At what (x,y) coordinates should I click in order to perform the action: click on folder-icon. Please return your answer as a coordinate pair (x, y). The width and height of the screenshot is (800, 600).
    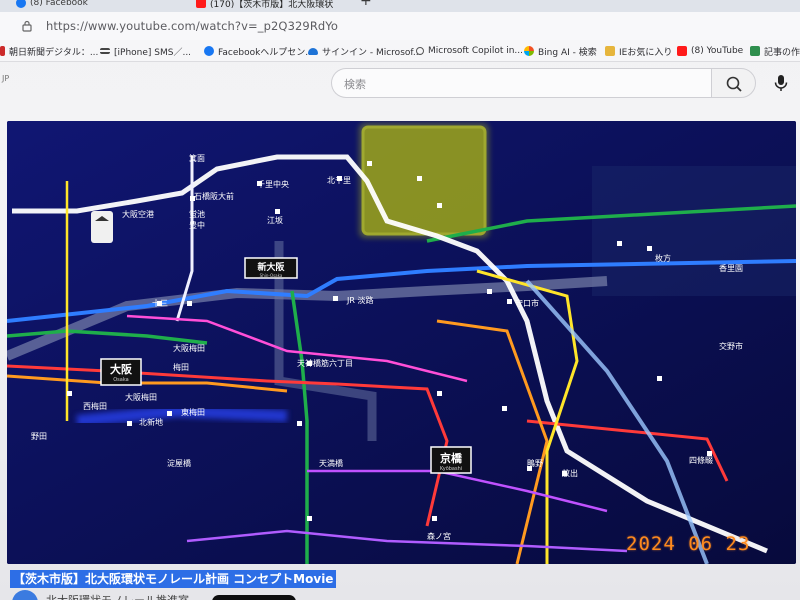
    Looking at the image, I should click on (610, 51).